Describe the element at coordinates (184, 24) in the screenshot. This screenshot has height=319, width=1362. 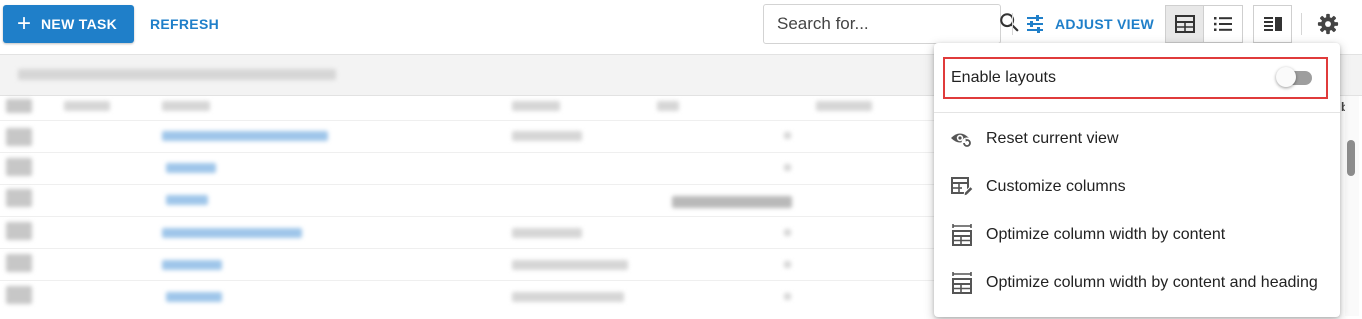
I see `refresh-button: REFRESH` at that location.